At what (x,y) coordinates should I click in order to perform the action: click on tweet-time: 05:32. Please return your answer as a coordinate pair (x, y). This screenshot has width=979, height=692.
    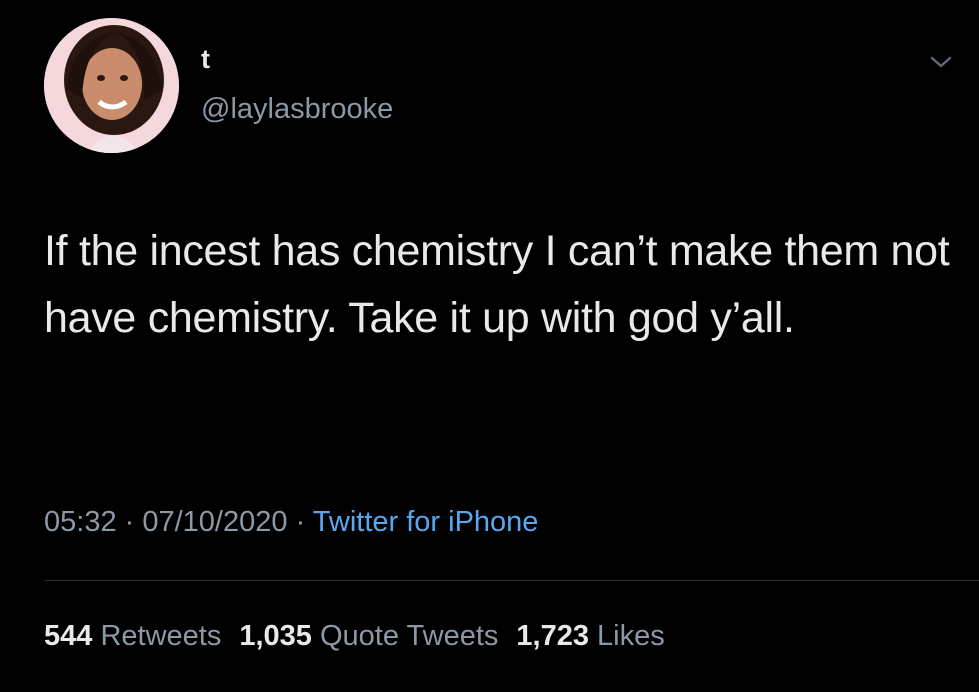
    Looking at the image, I should click on (80, 522).